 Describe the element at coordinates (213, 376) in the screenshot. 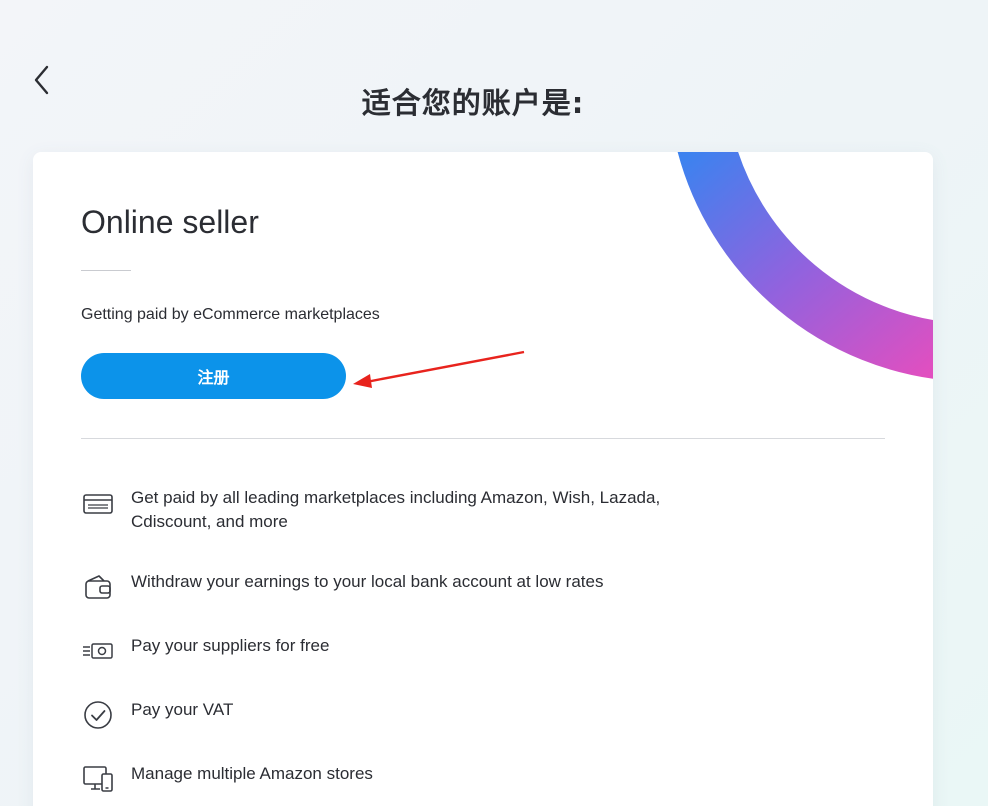

I see `register-button: 注册` at that location.